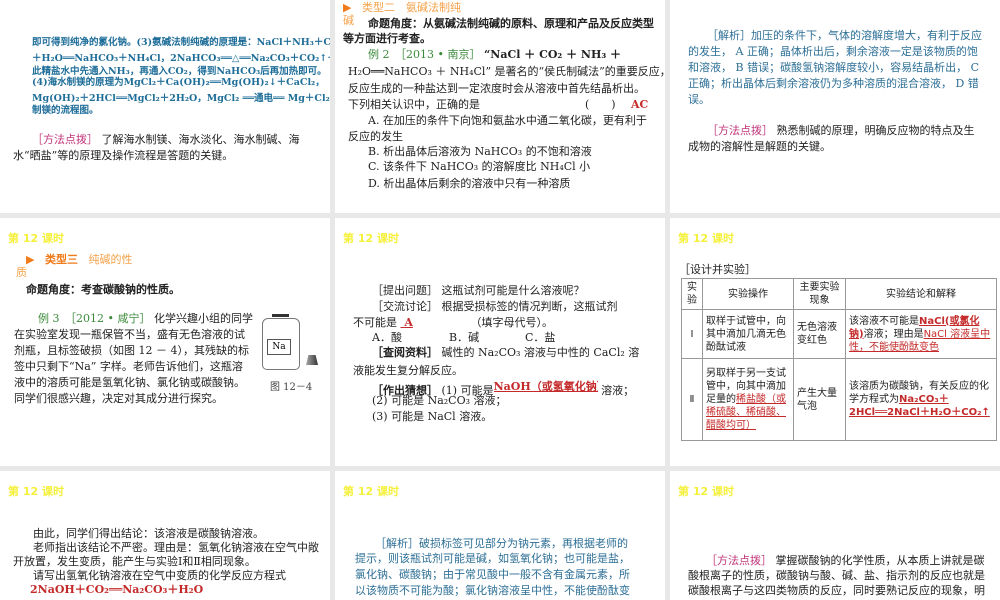 This screenshot has width=1000, height=600. Describe the element at coordinates (148, 533) in the screenshot. I see `text-line: 由此，同学们得出结论：该溶液是碳酸钠溶液。` at that location.